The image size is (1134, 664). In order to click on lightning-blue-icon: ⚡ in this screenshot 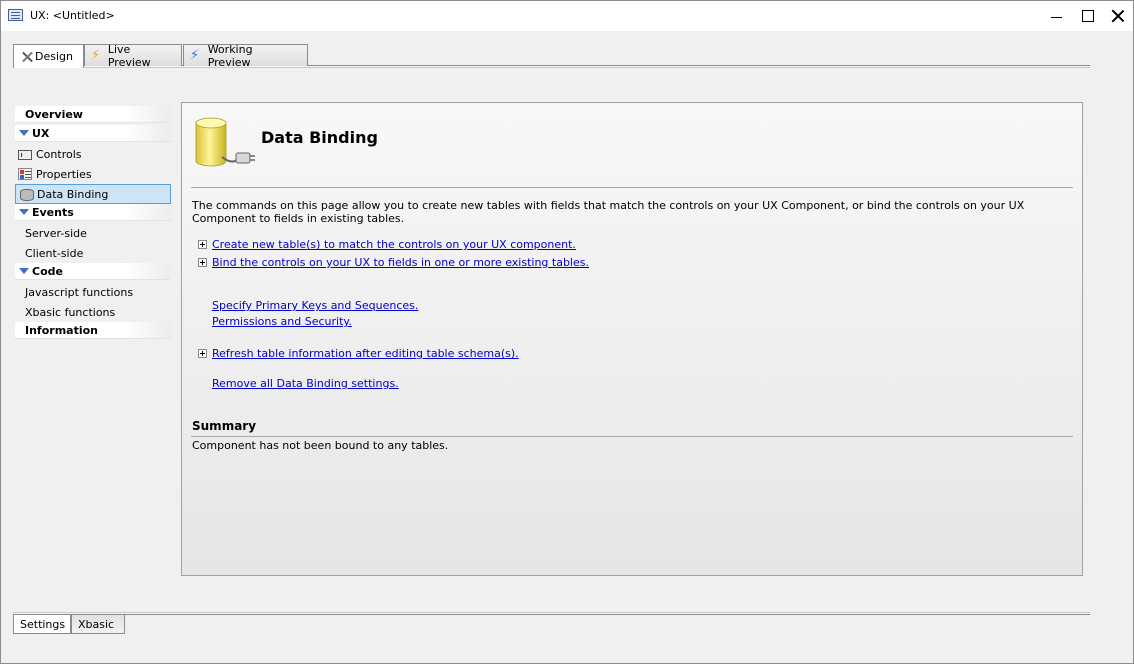, I will do `click(195, 55)`.